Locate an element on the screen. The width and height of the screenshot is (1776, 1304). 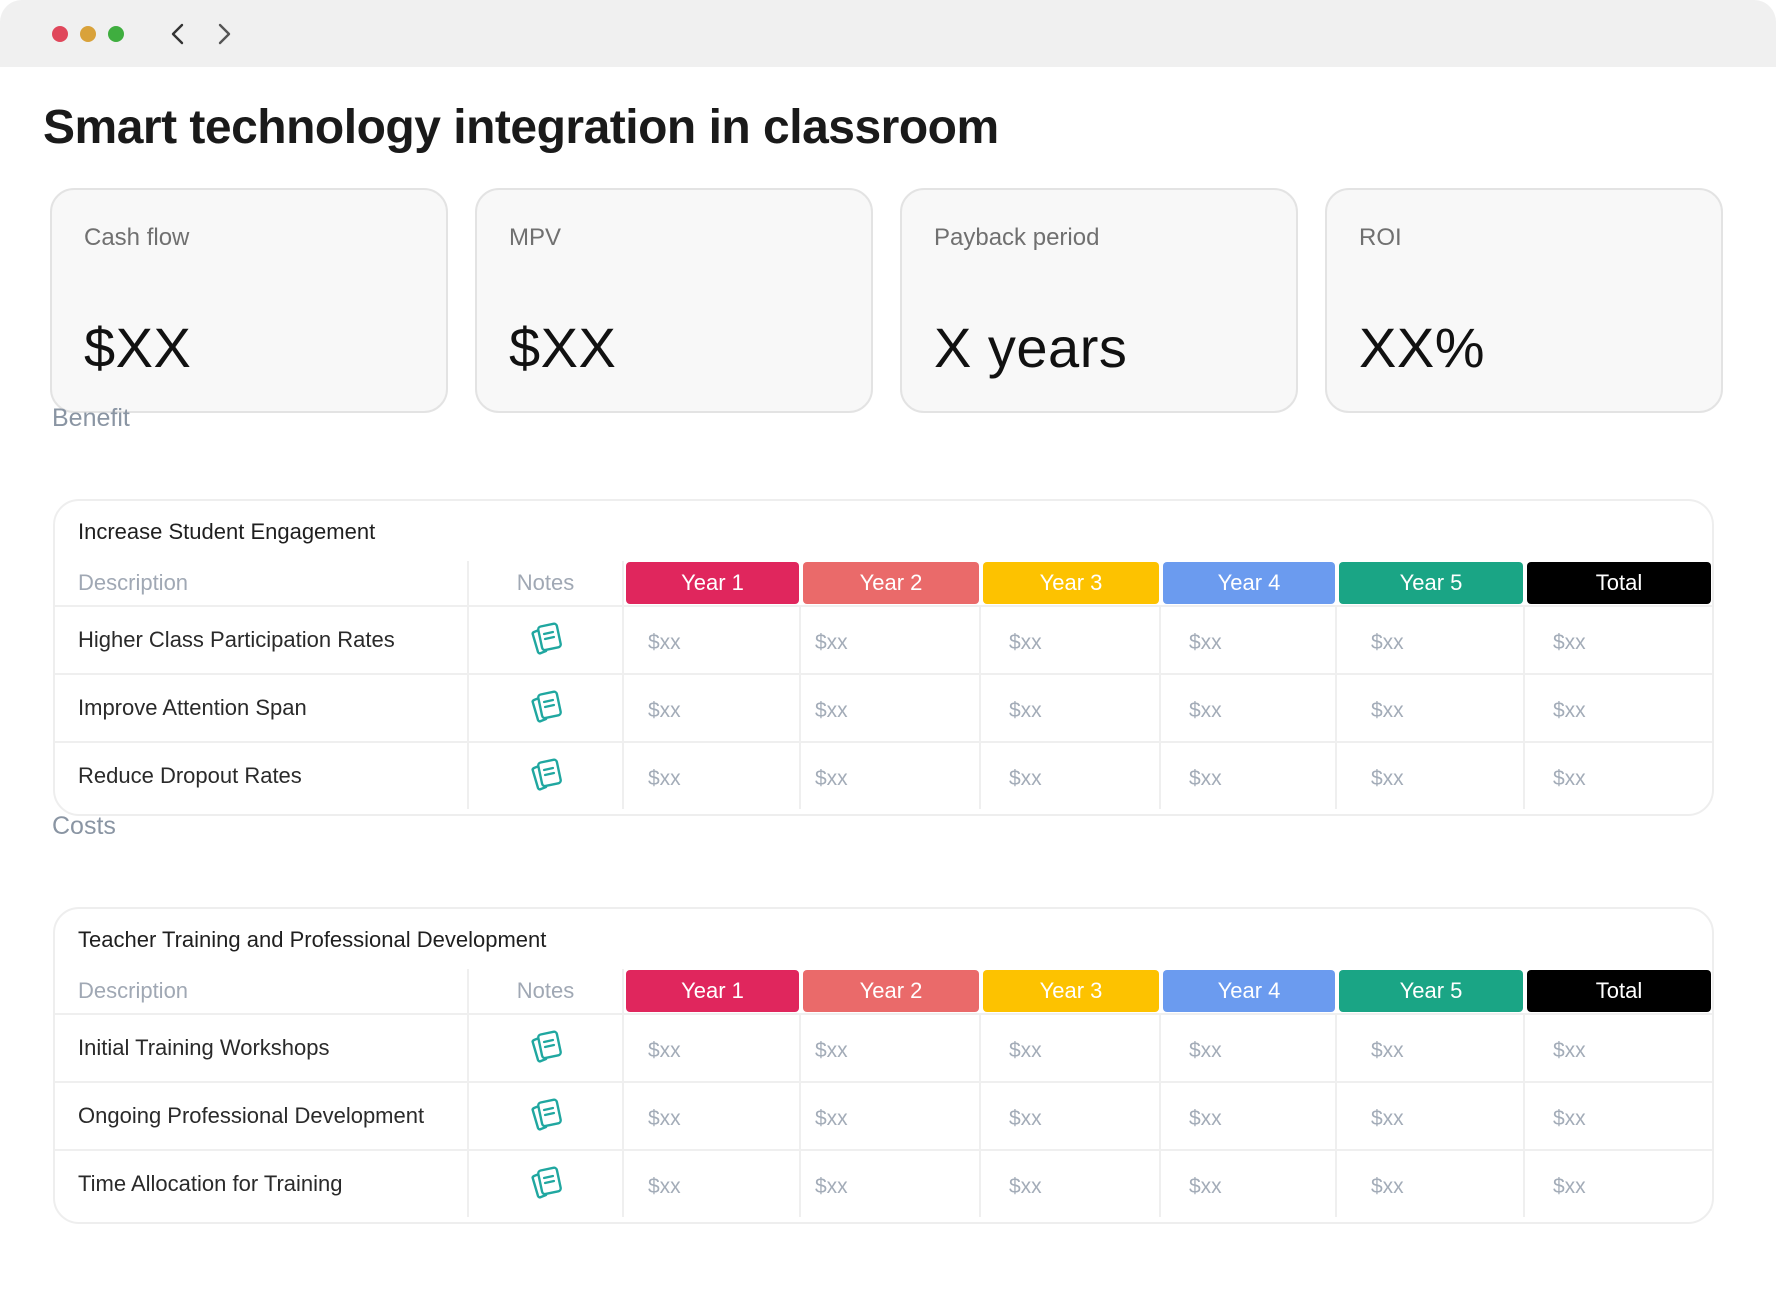
close-window-button is located at coordinates (60, 33).